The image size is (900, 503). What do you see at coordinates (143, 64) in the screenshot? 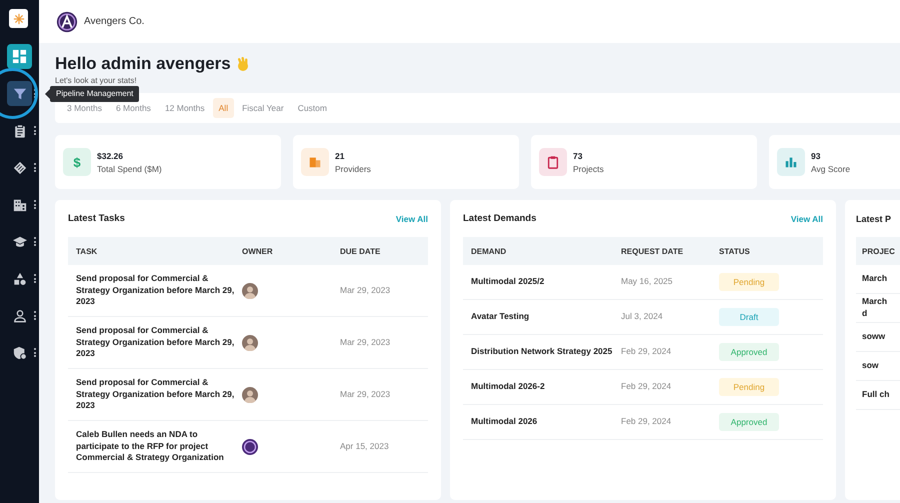
I see `greeting-title: Hello admin avengers` at bounding box center [143, 64].